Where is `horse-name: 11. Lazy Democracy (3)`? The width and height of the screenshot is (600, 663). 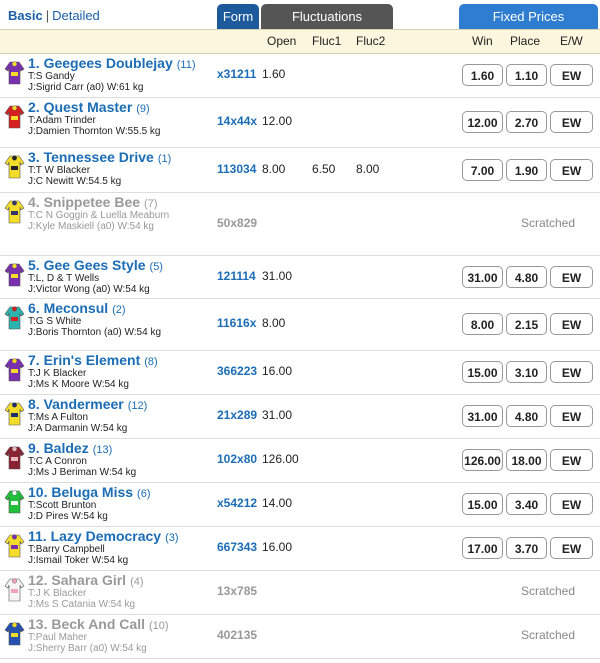 horse-name: 11. Lazy Democracy (3) is located at coordinates (103, 536).